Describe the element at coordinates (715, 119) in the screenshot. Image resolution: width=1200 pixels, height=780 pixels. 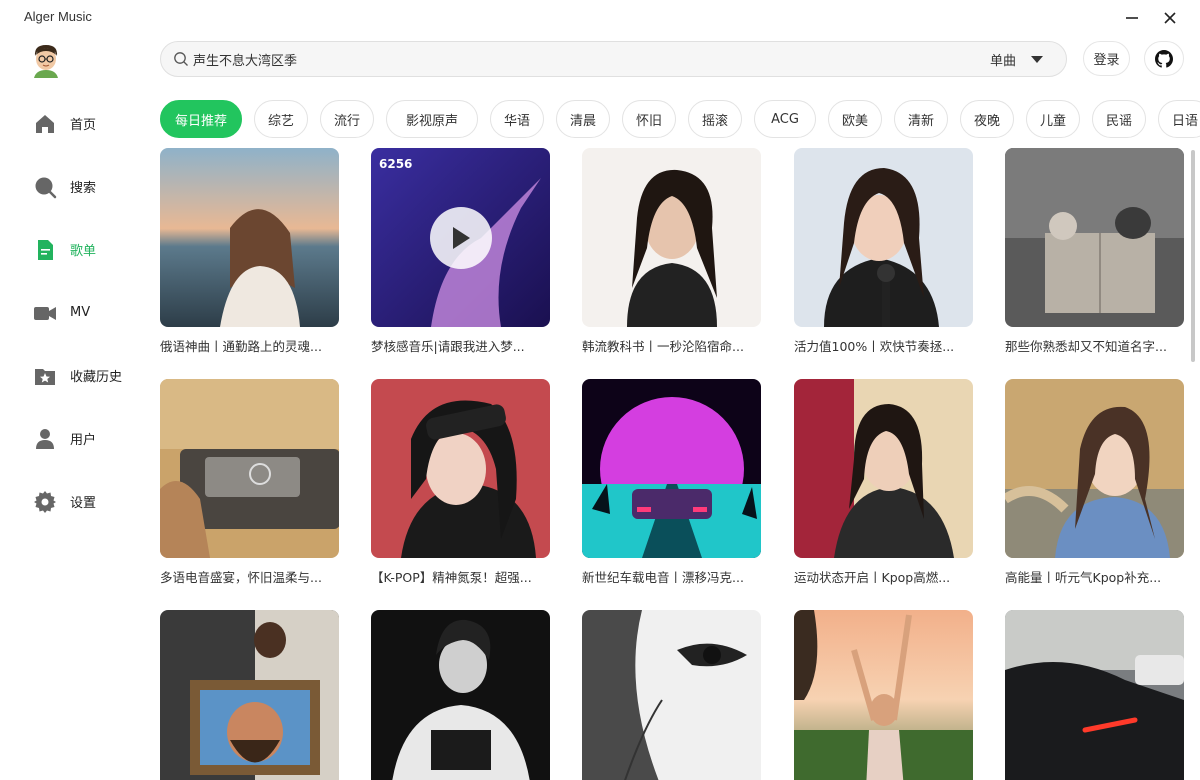
I see `category-tab: 摇滚` at that location.